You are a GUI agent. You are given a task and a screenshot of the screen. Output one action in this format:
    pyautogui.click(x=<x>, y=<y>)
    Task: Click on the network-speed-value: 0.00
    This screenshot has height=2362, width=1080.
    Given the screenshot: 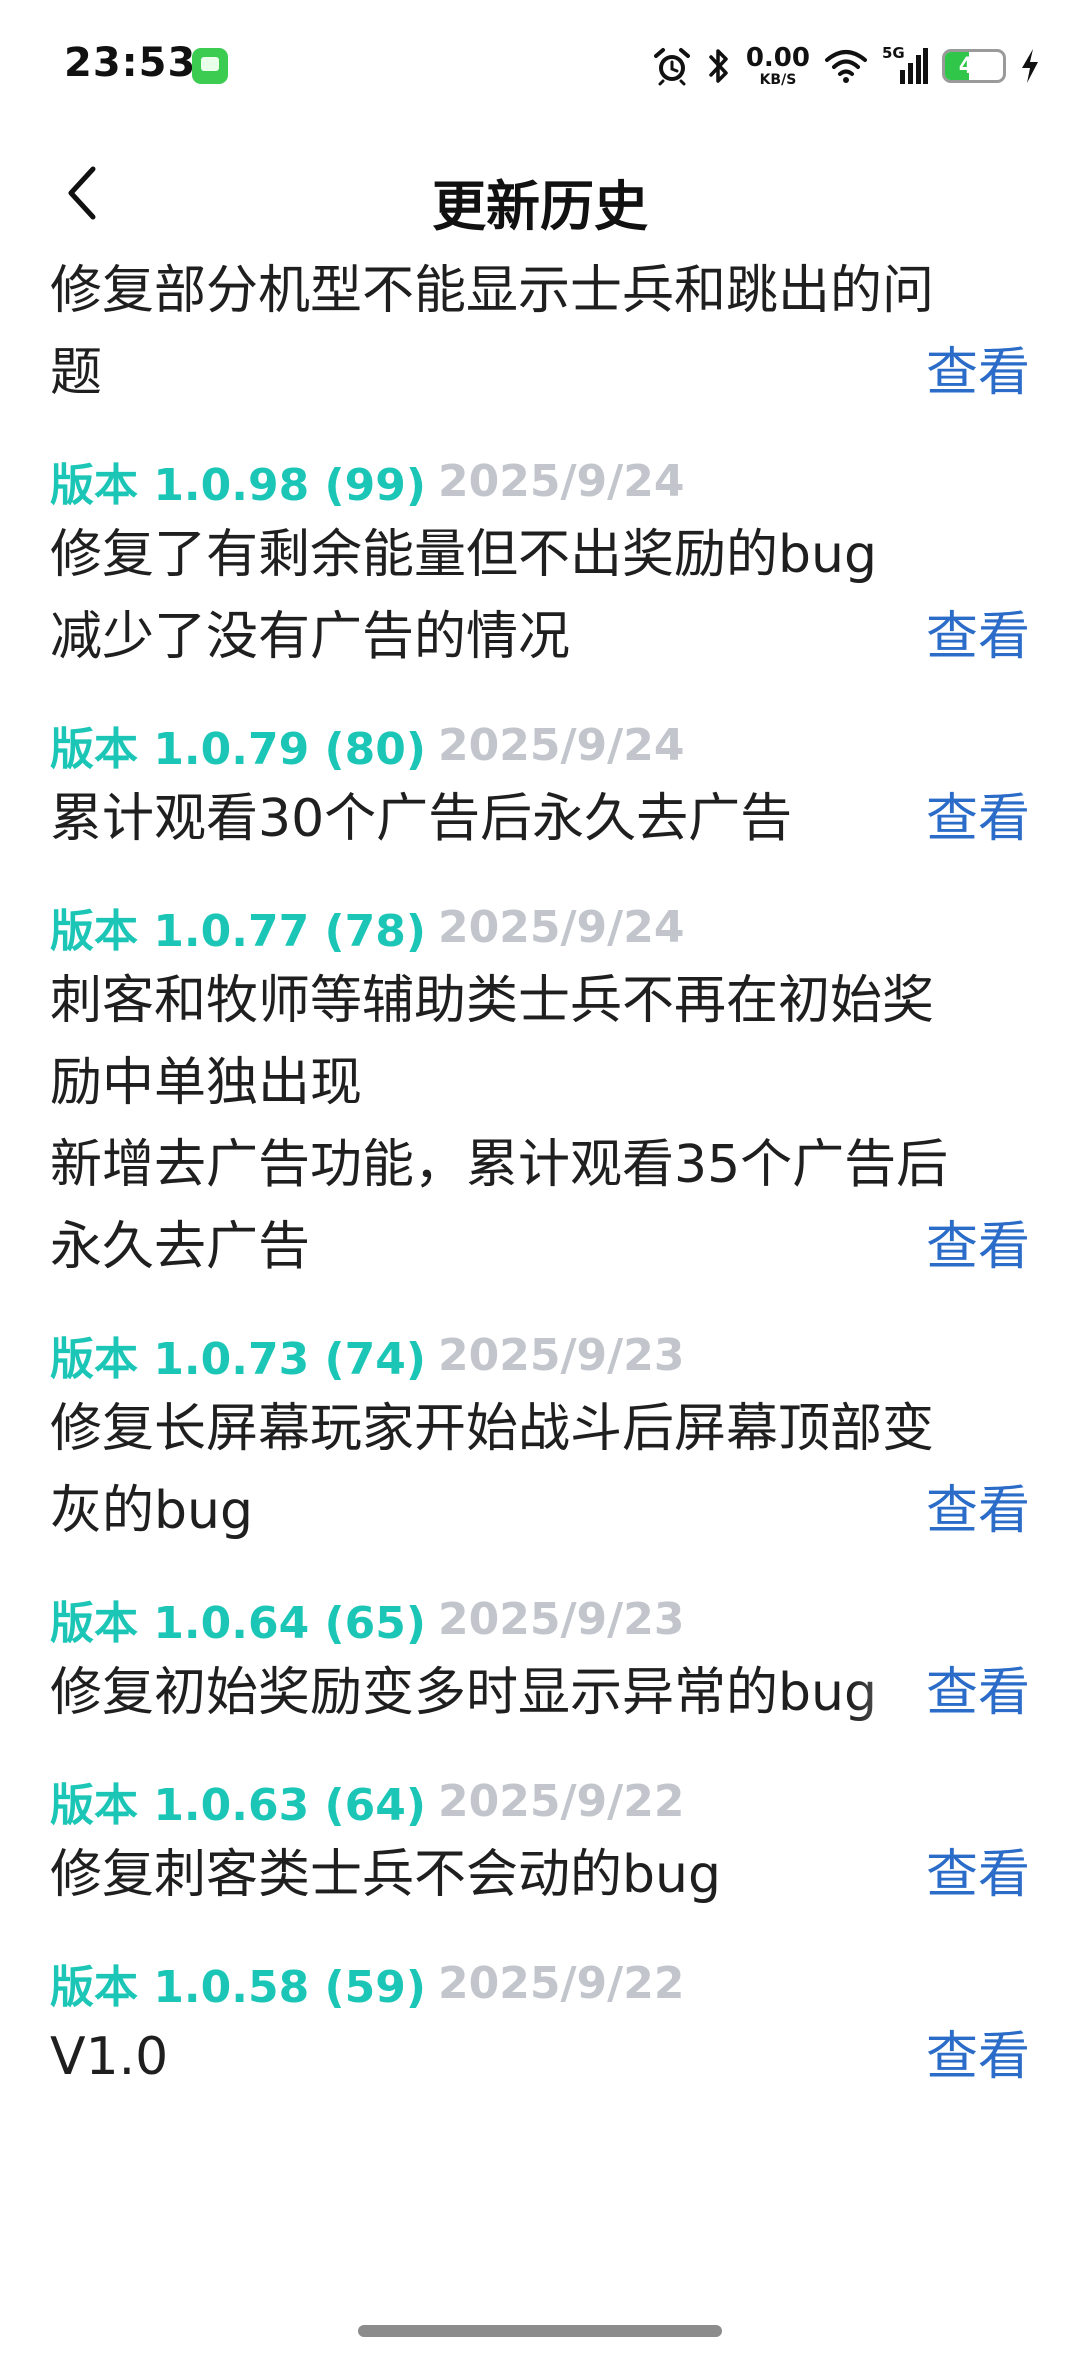 What is the action you would take?
    pyautogui.click(x=777, y=58)
    